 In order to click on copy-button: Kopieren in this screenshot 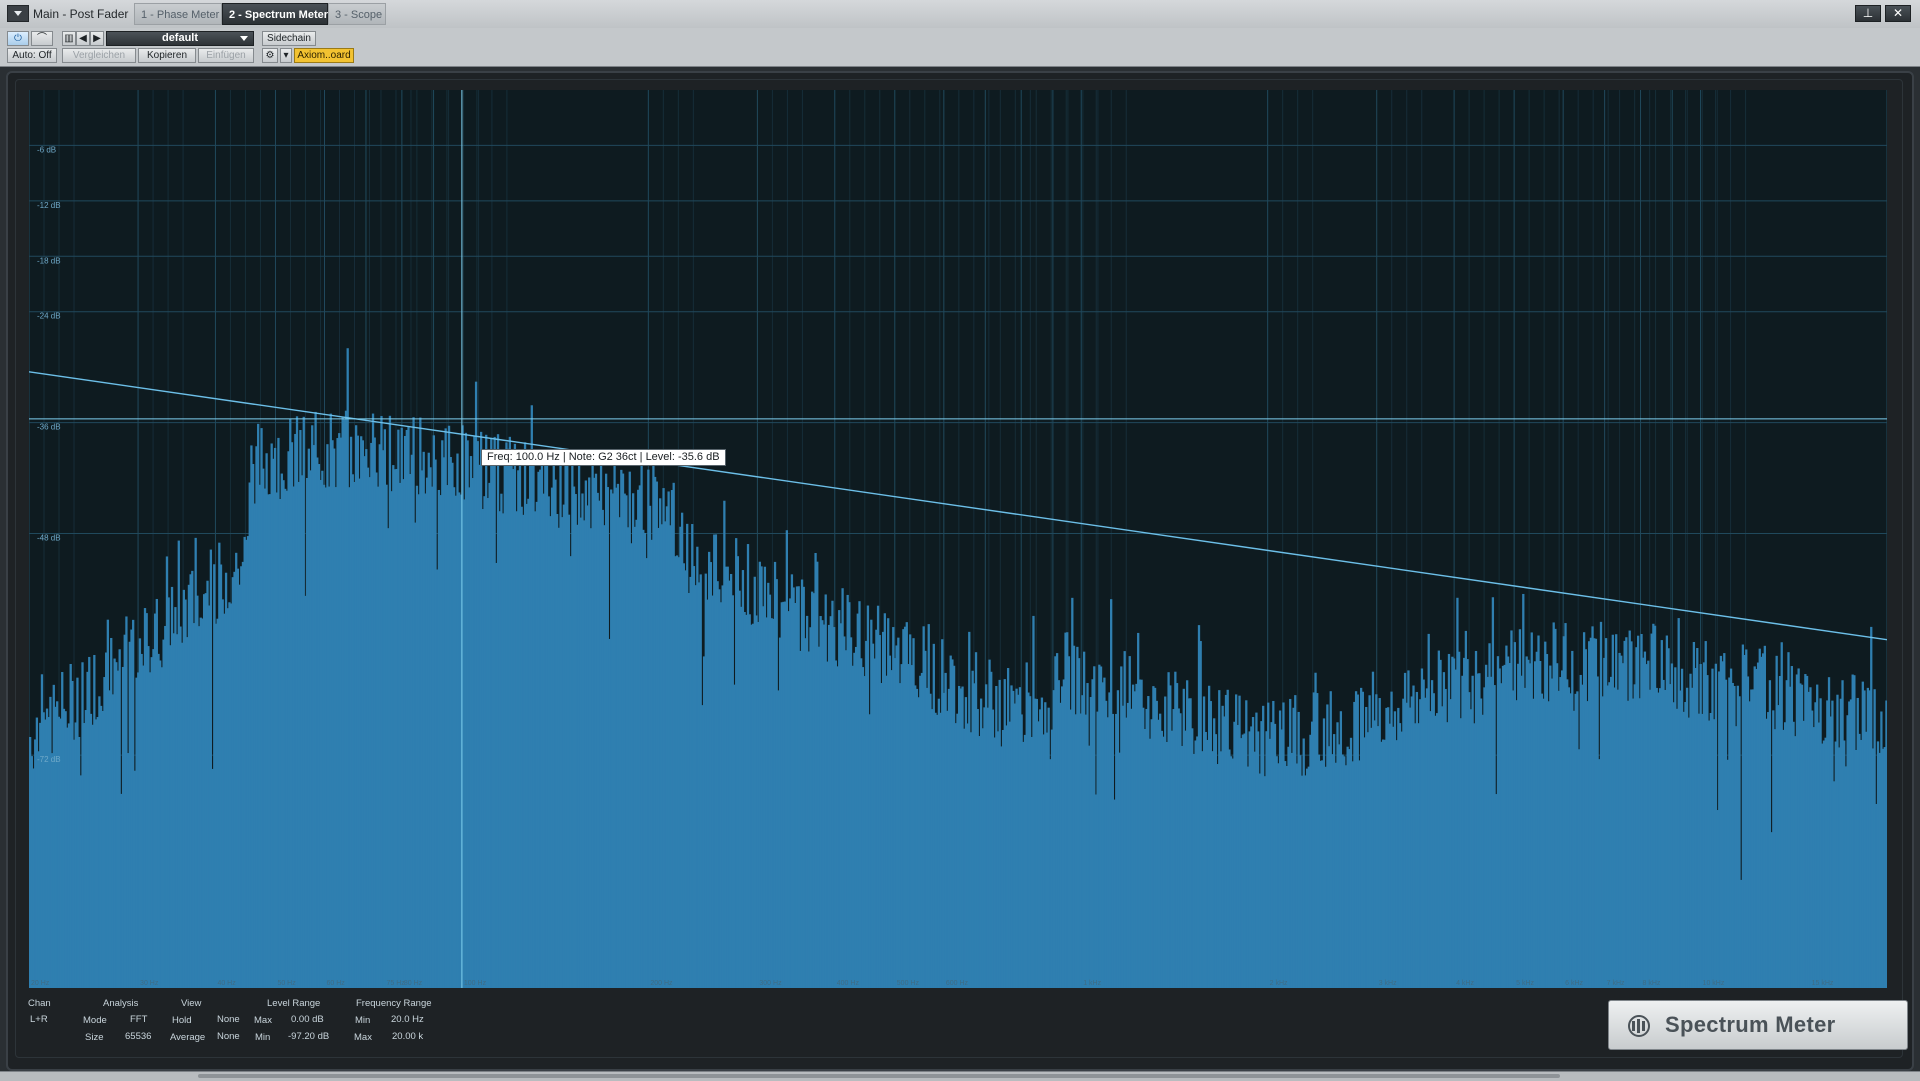, I will do `click(167, 55)`.